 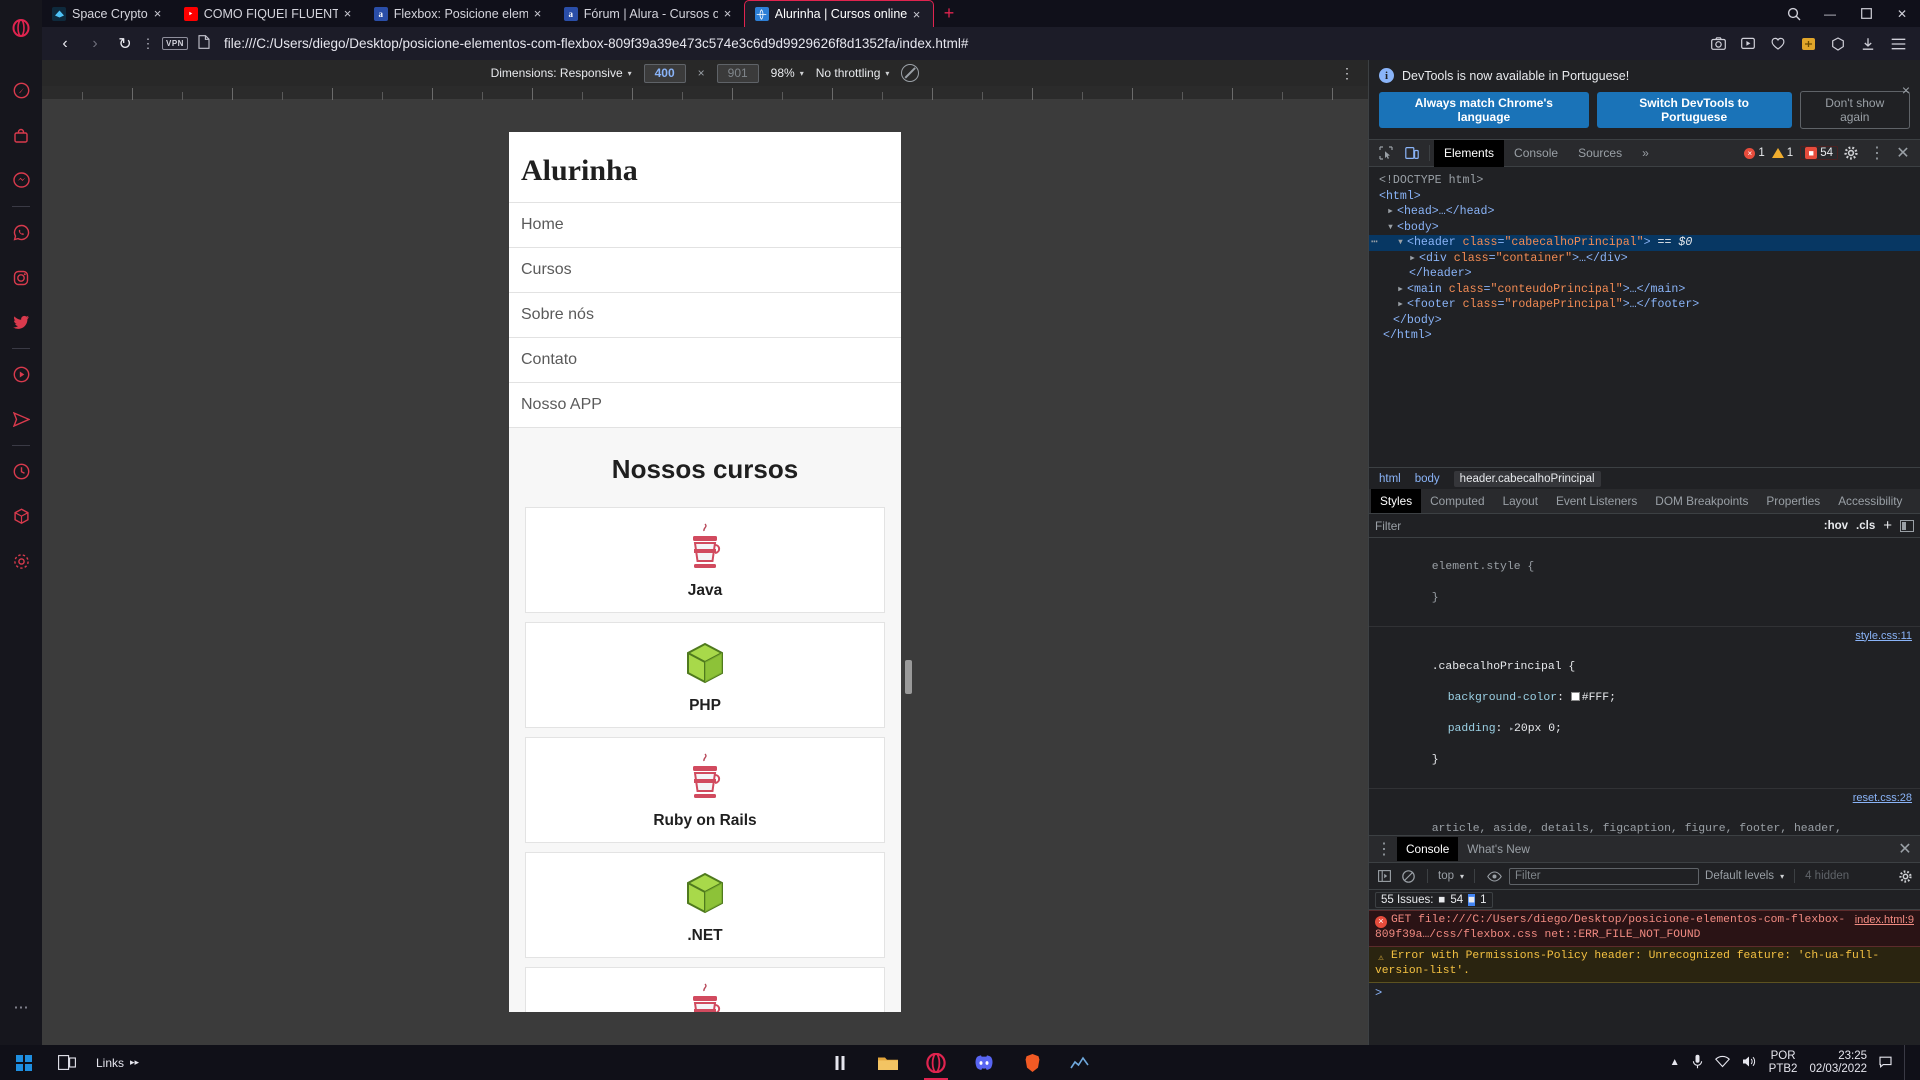 I want to click on tab-event-listeners: Event Listeners, so click(x=1596, y=501).